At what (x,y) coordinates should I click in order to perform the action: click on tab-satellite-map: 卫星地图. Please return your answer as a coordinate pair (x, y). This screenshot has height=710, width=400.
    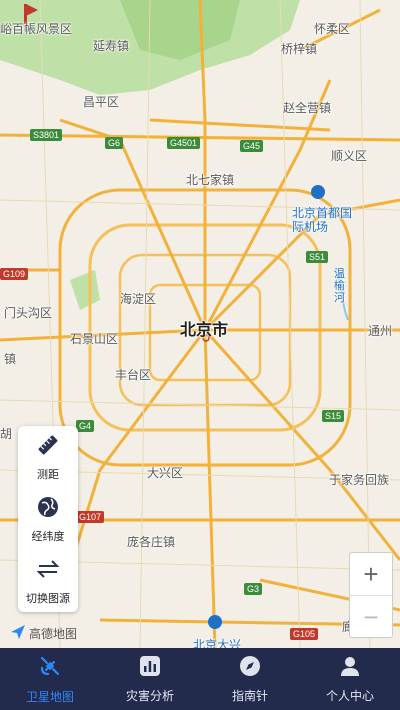
    Looking at the image, I should click on (50, 679).